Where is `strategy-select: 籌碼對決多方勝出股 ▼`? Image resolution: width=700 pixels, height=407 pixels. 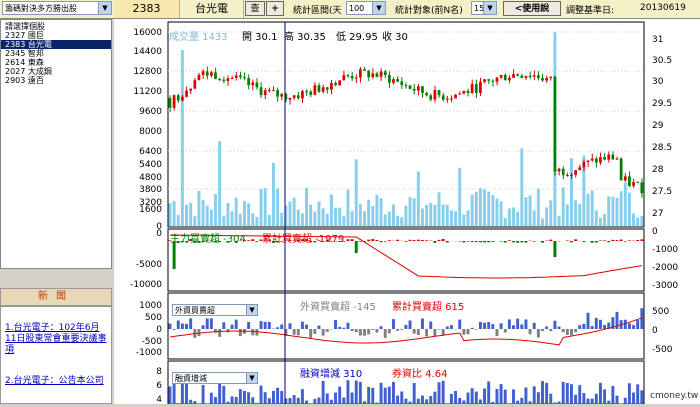 strategy-select: 籌碼對決多方勝出股 ▼ is located at coordinates (57, 8).